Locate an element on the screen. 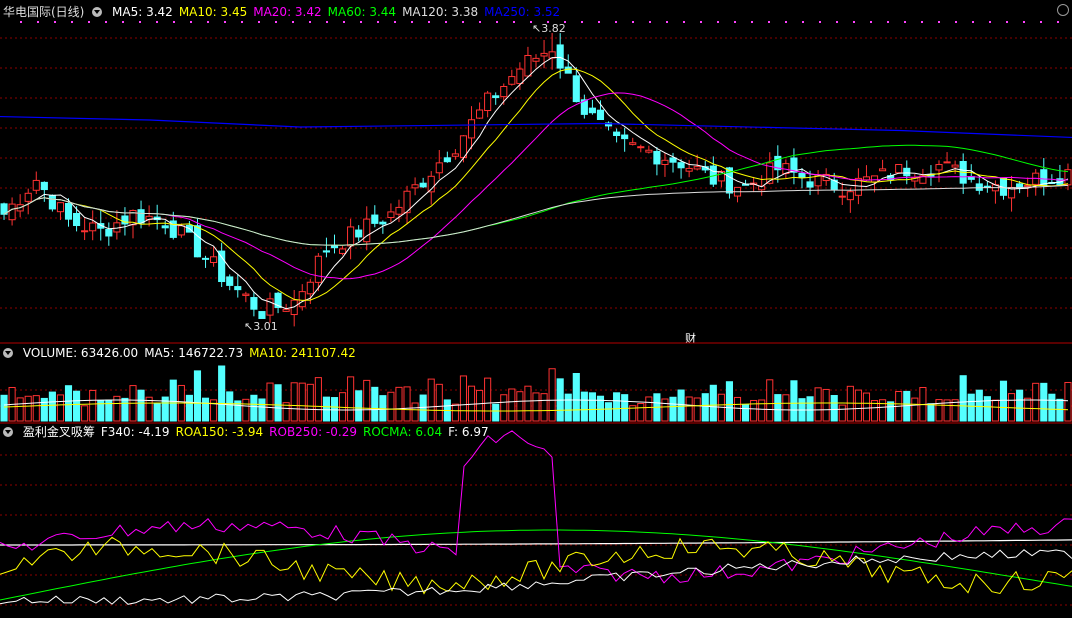 This screenshot has width=1072, height=618. f340-line is located at coordinates (536, 577).